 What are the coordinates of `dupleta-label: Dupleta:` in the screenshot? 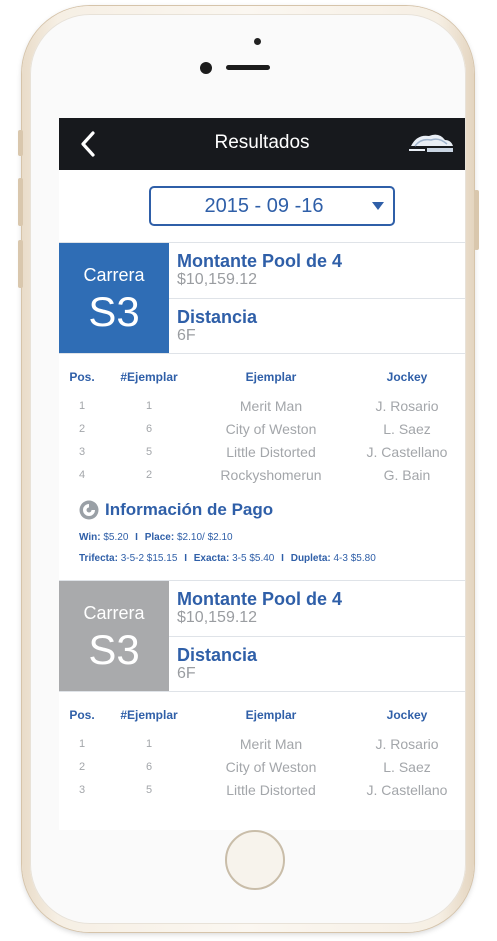 It's located at (310, 558).